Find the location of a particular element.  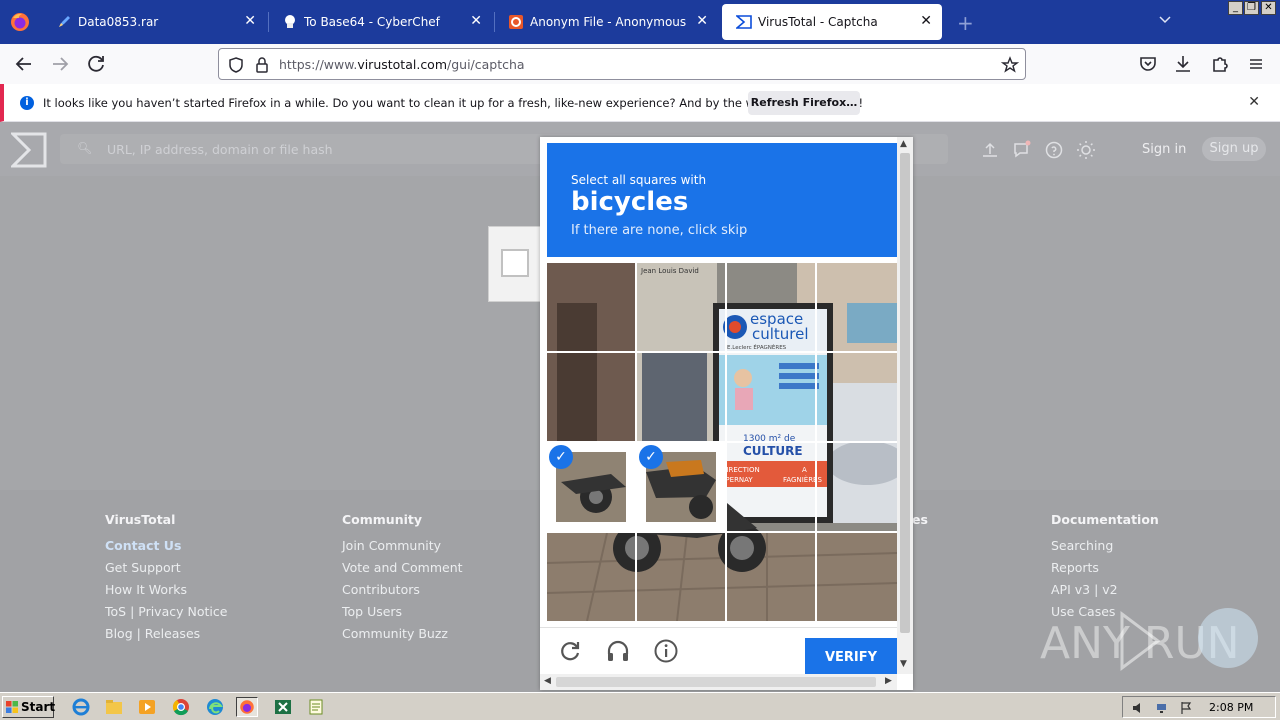

firefox-taskbar-icon is located at coordinates (247, 707).